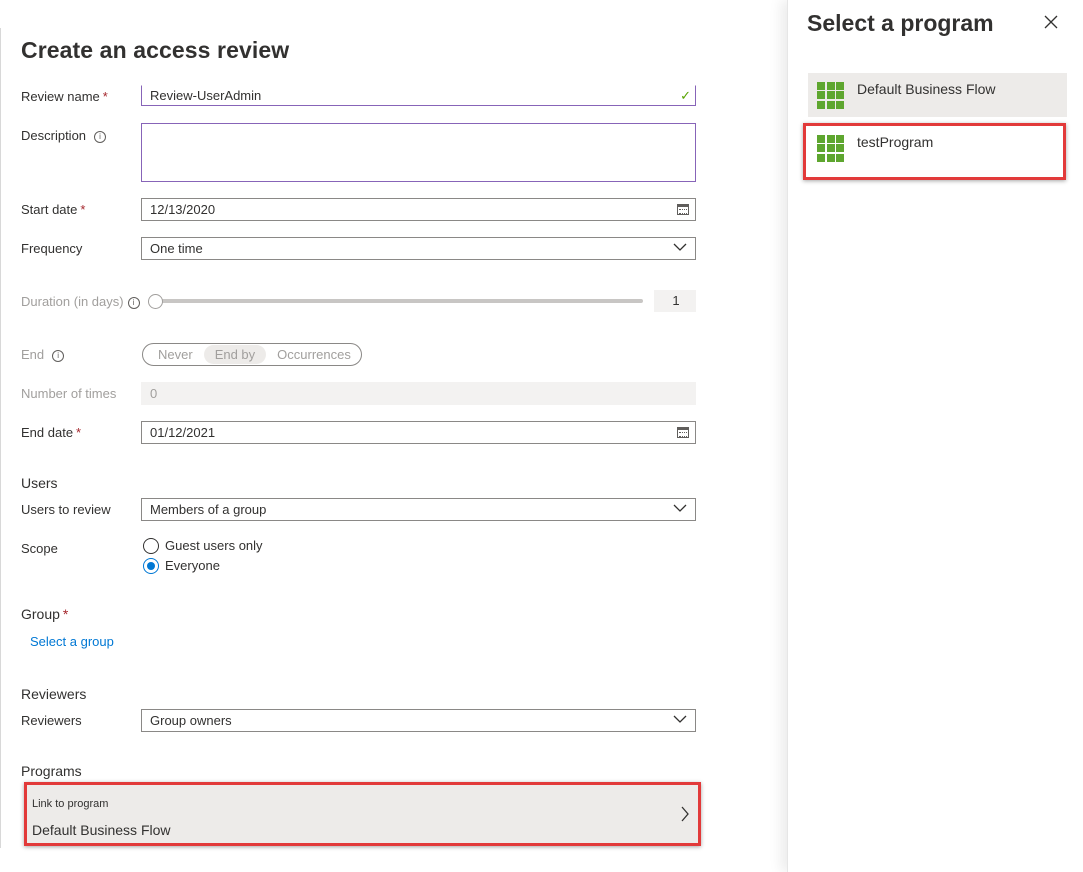  What do you see at coordinates (183, 209) in the screenshot?
I see `start-date-value: 12/13/2020` at bounding box center [183, 209].